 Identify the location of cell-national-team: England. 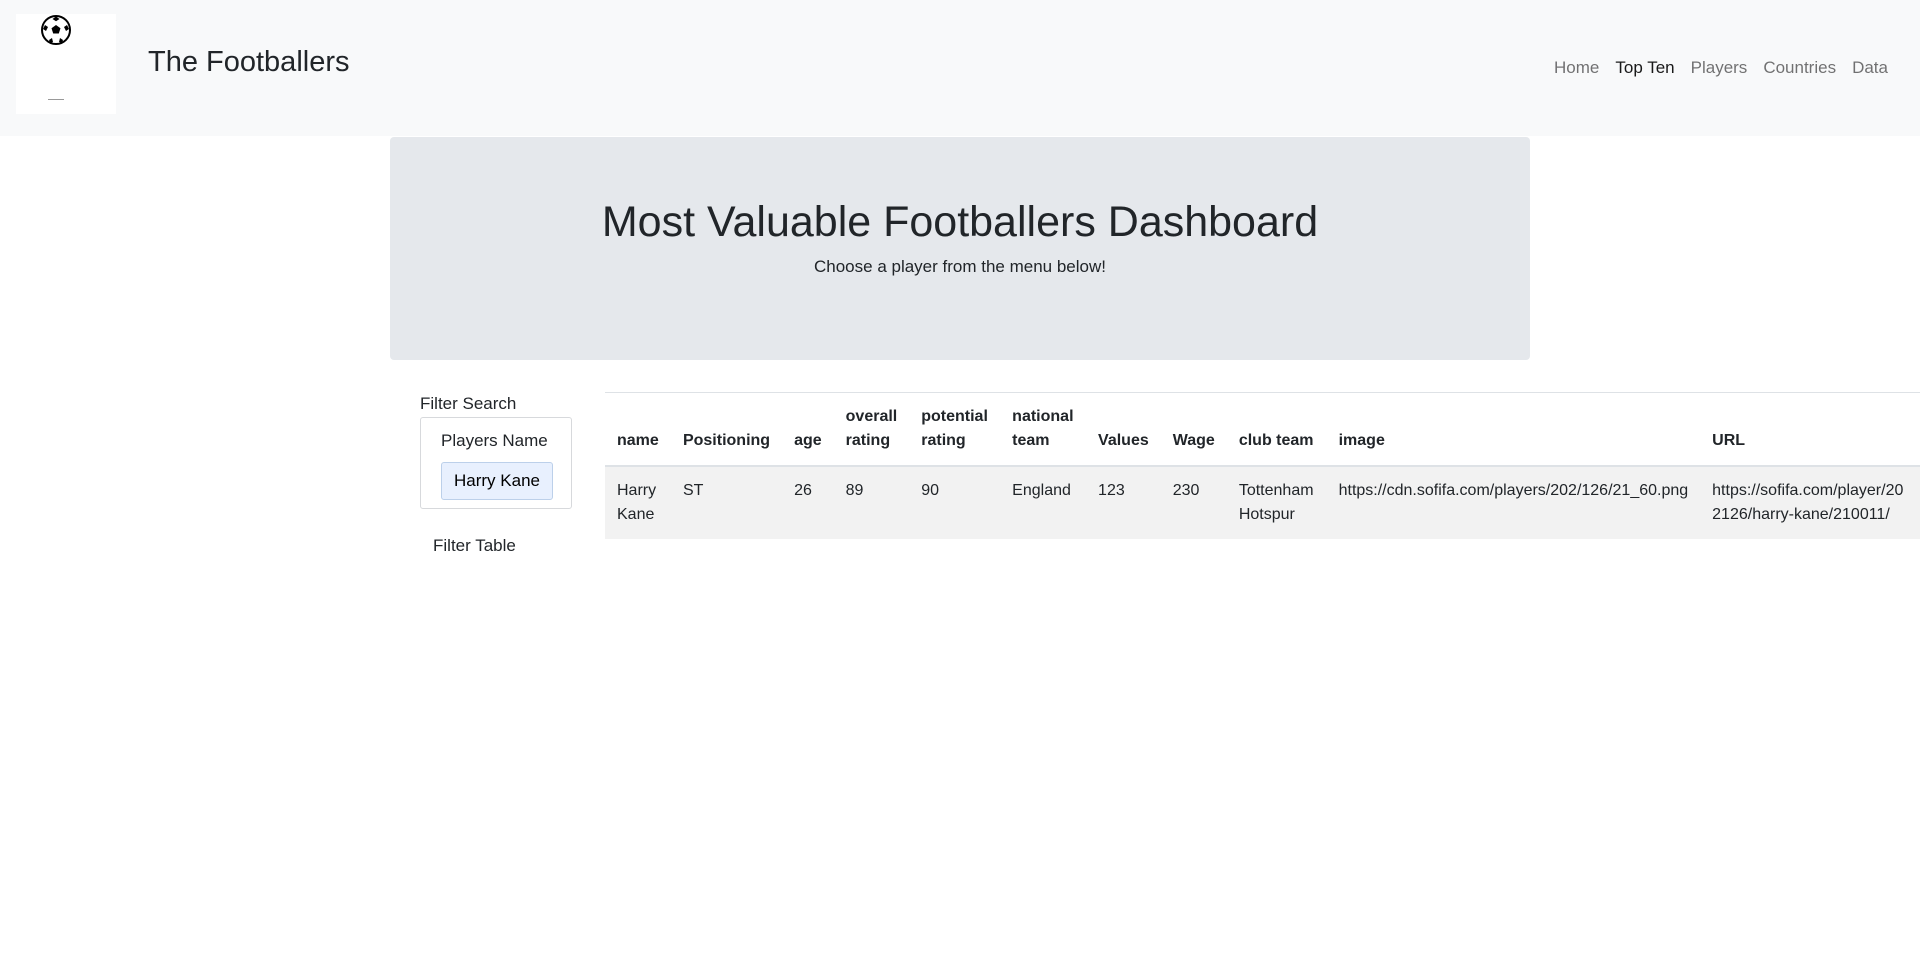
(1043, 502).